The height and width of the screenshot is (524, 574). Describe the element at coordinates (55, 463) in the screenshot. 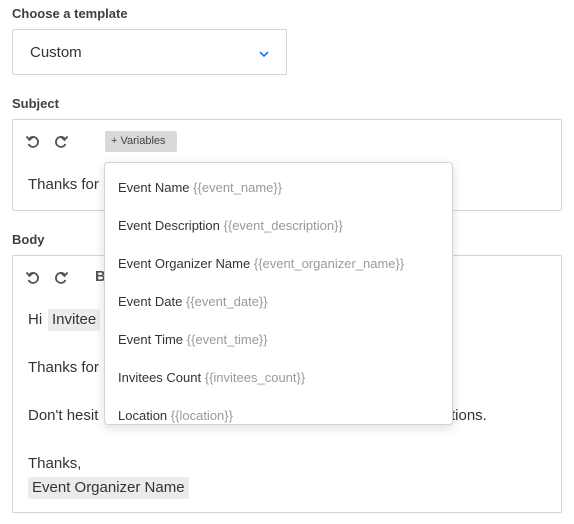

I see `body-signoff: Thanks,` at that location.